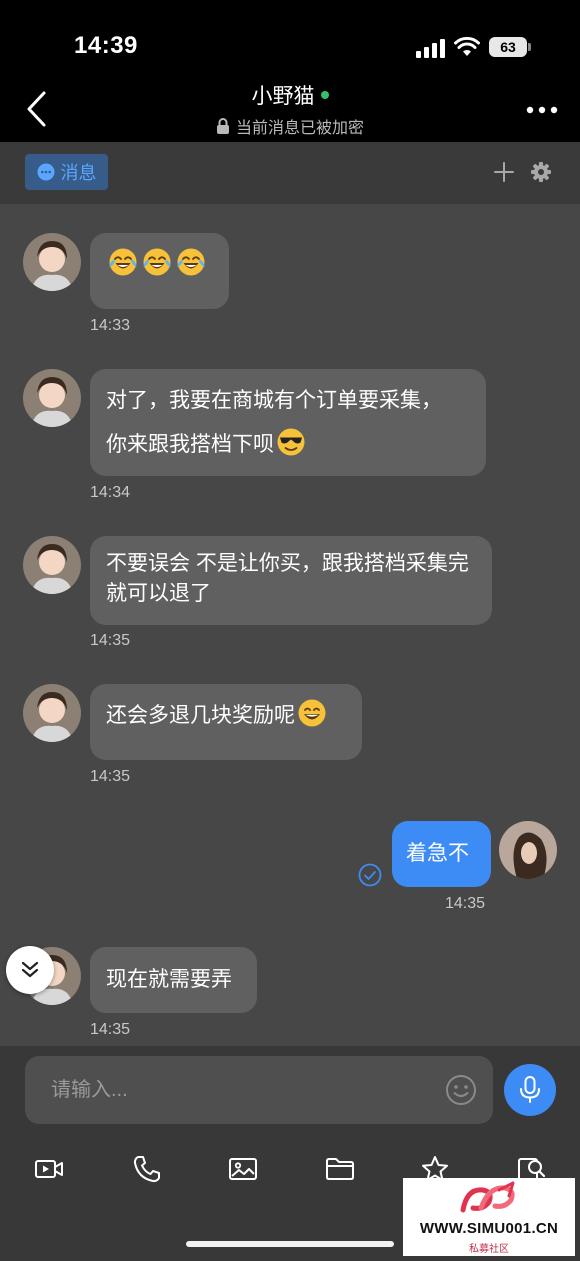  I want to click on watermark: WWW.SIMU001.CN 私募社区, so click(489, 1217).